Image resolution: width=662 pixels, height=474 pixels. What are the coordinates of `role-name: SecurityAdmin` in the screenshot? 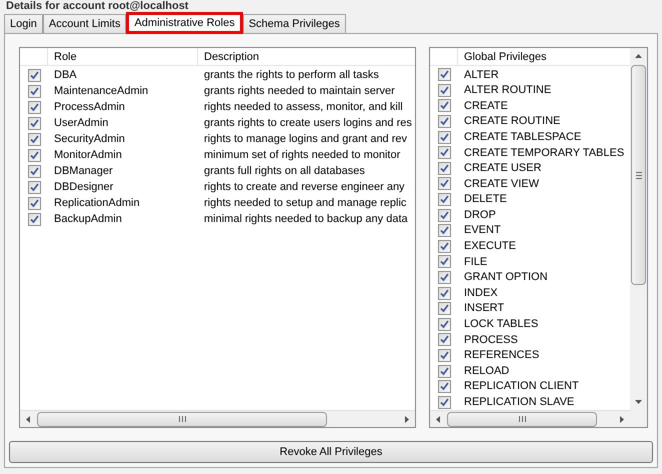 It's located at (89, 139).